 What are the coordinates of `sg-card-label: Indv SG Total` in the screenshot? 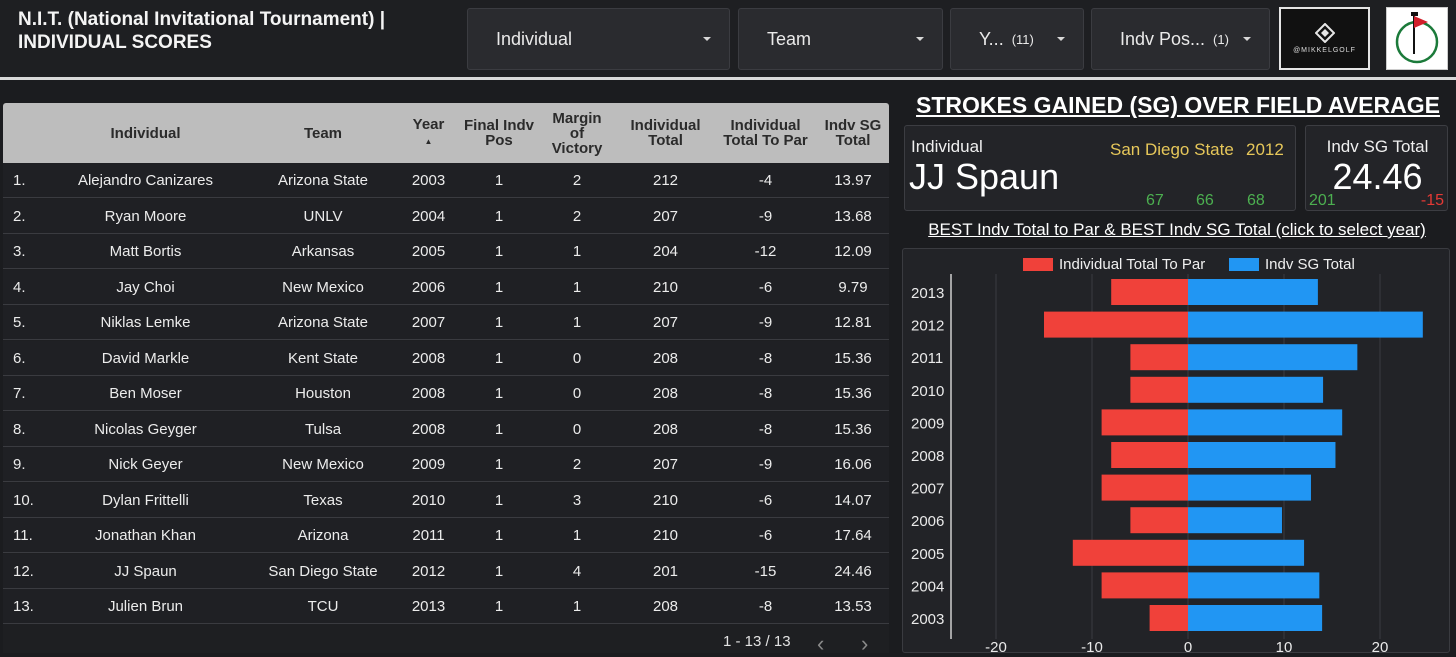 It's located at (1377, 146).